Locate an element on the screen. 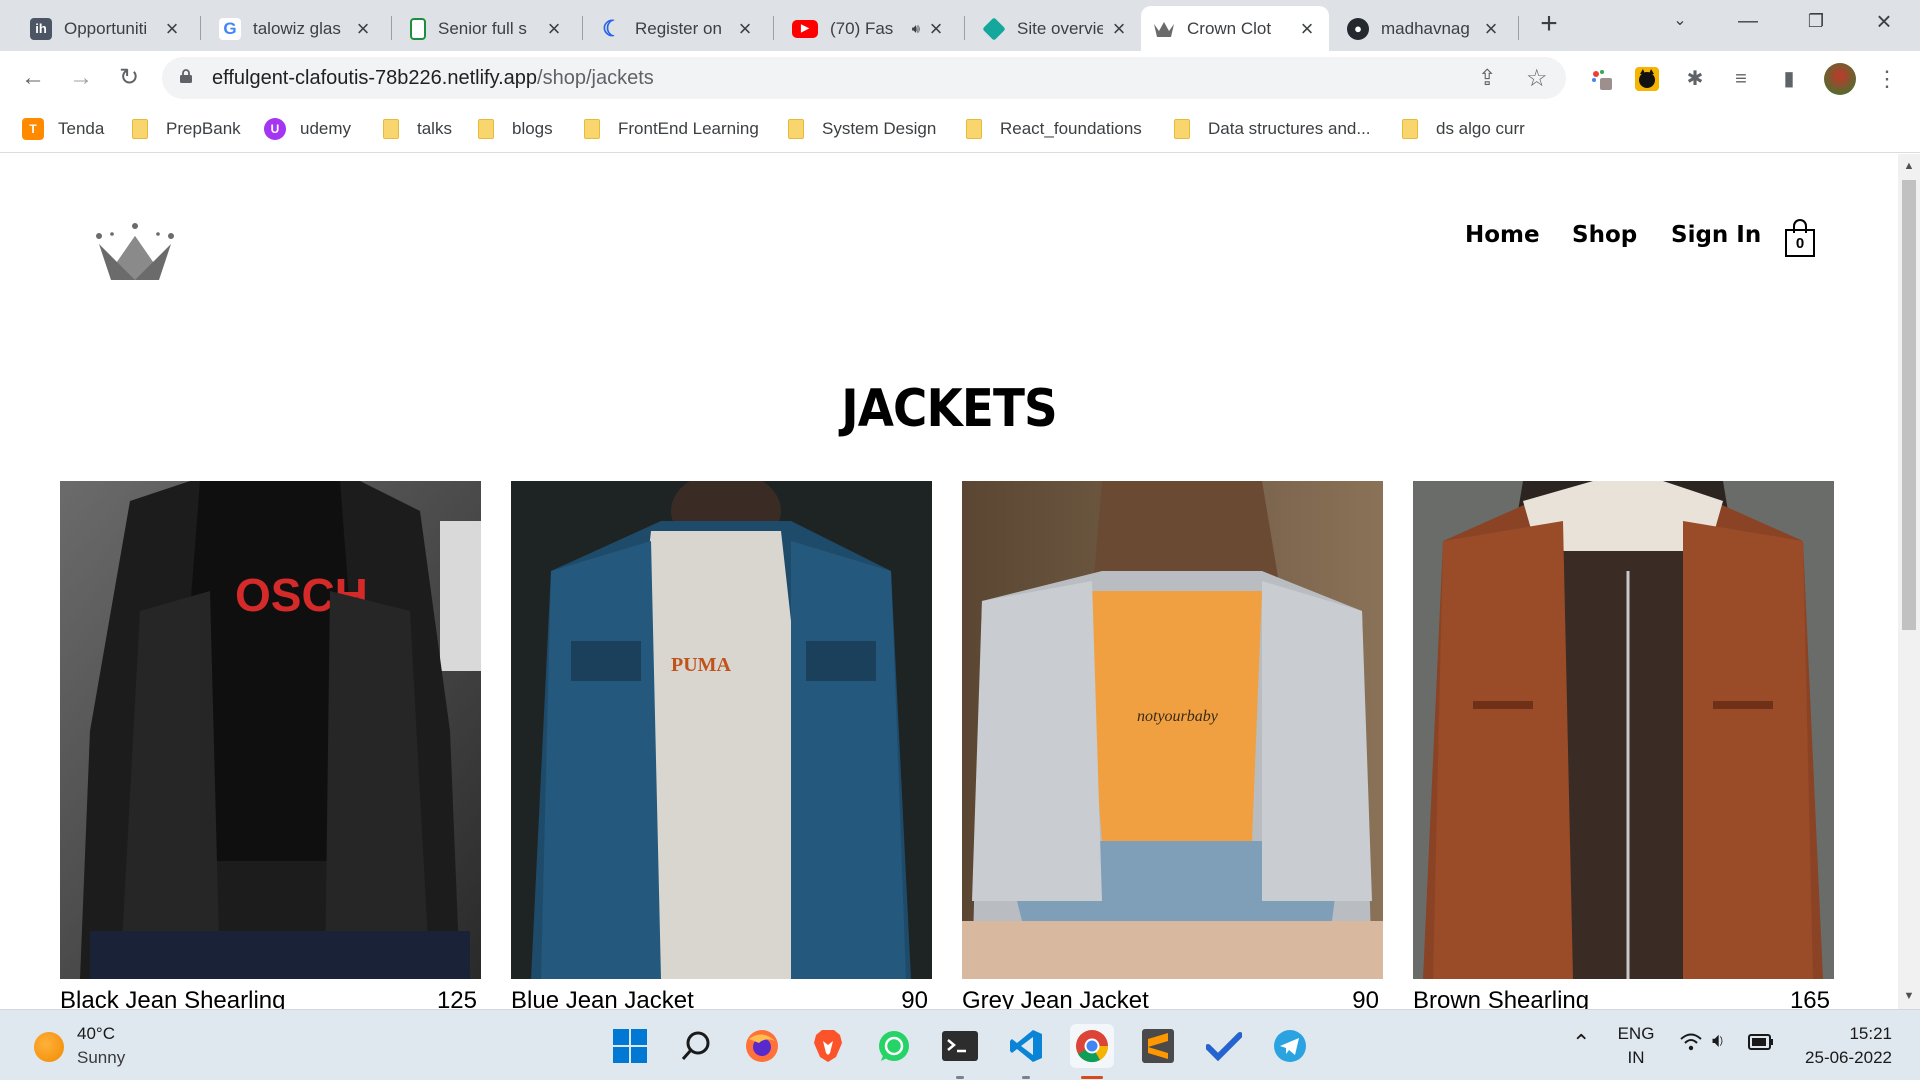  url-host: effulgent-clafoutis-78b226.netlify.app is located at coordinates (375, 78).